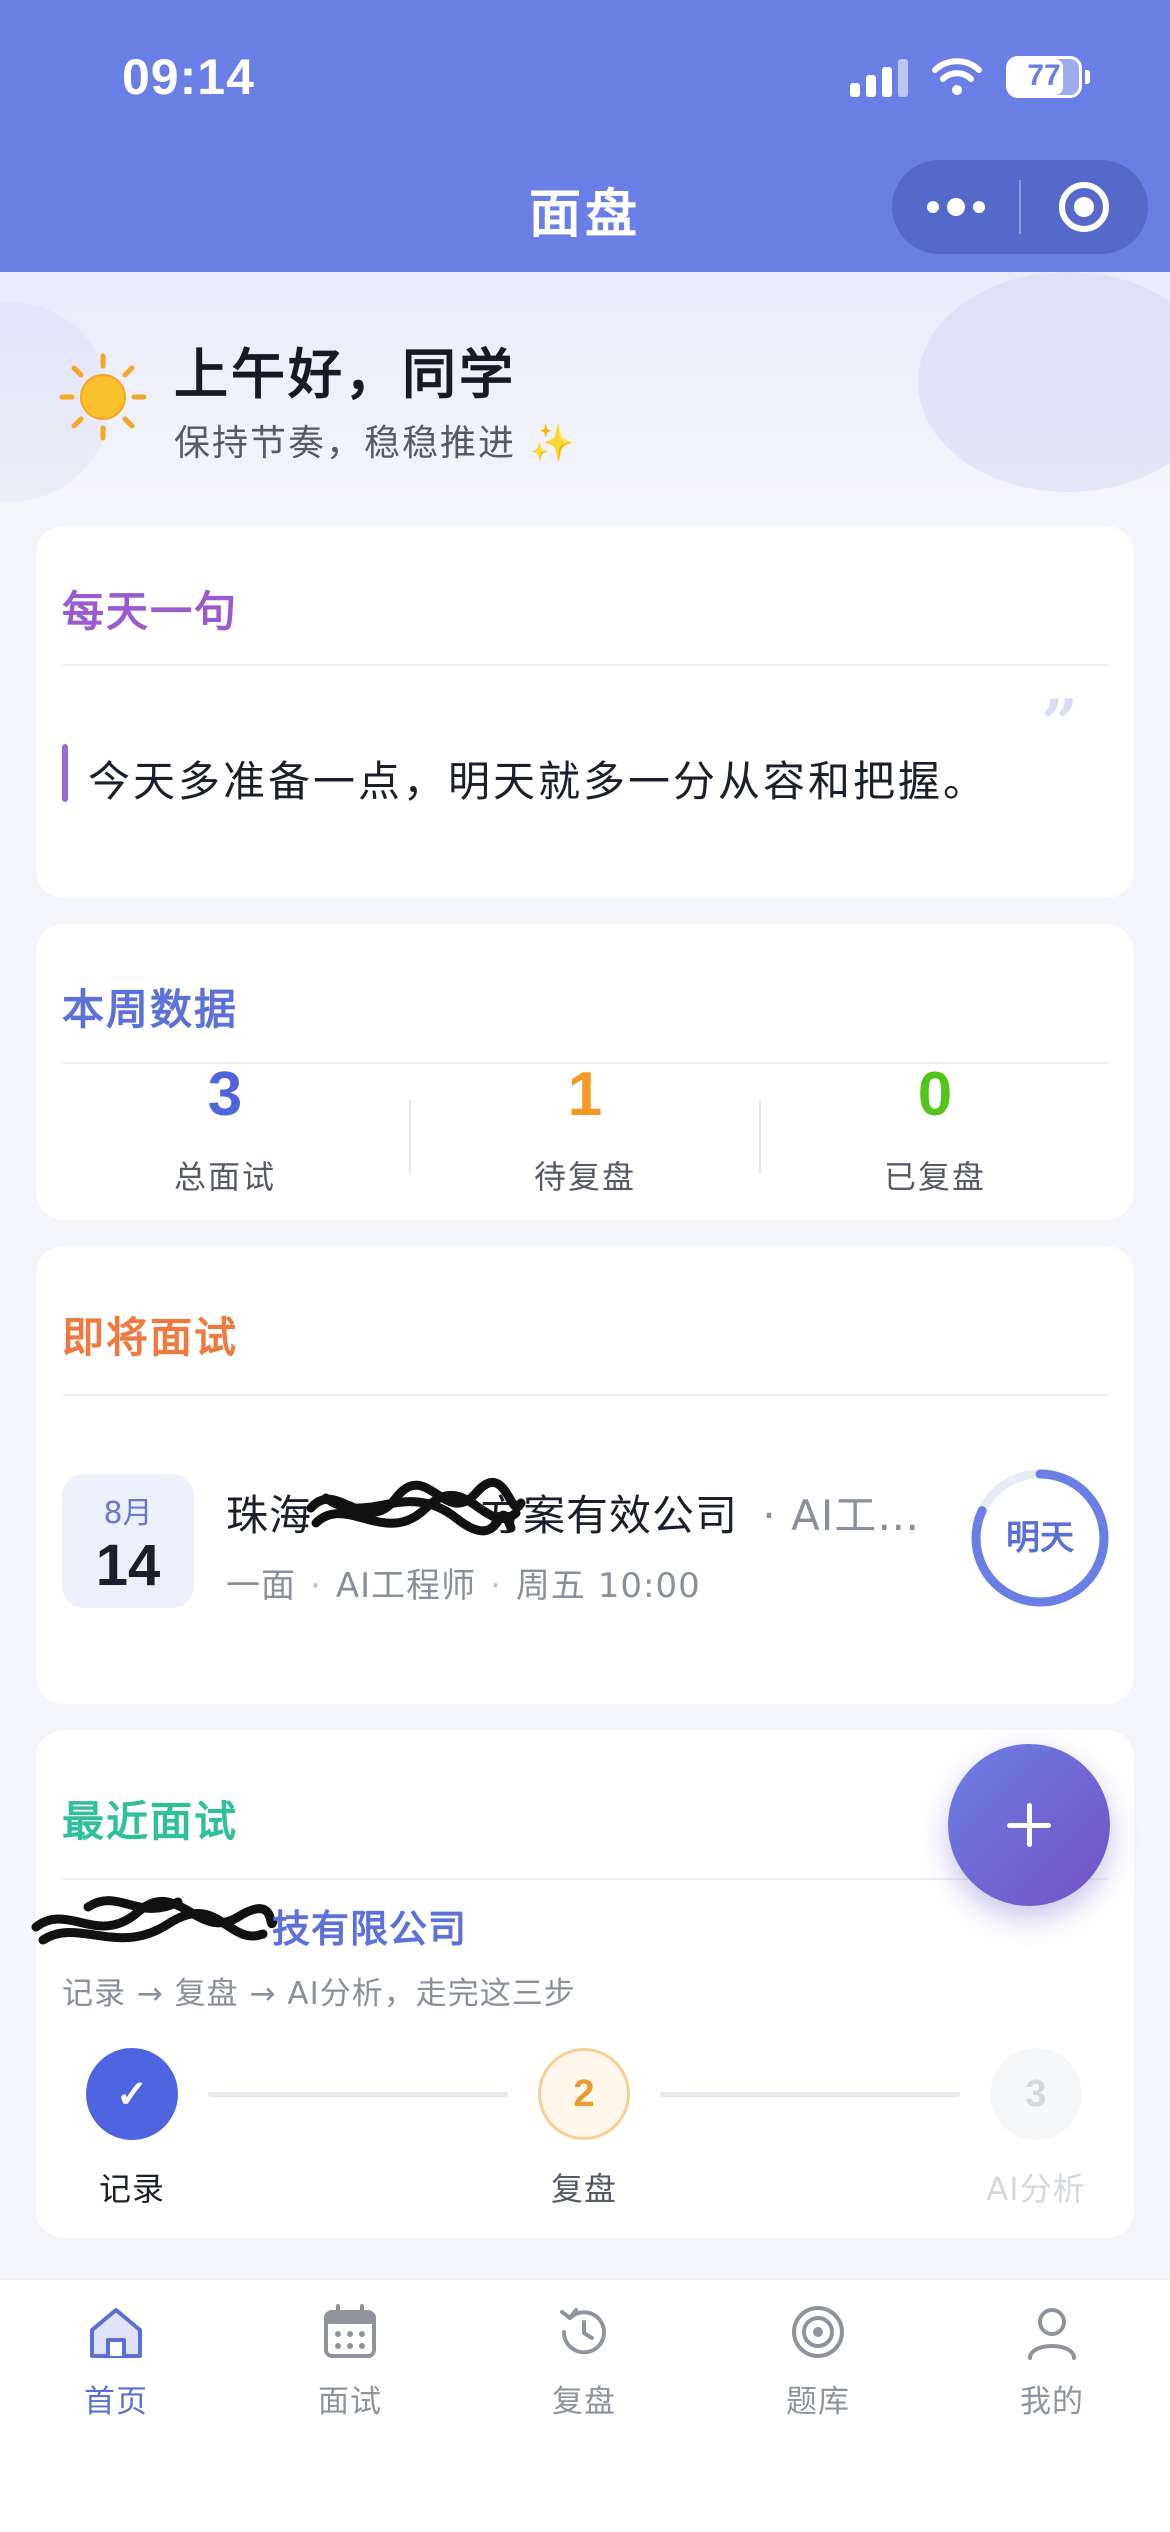  What do you see at coordinates (345, 443) in the screenshot?
I see `greeting-subtitle-text: 保持节奏，稳稳推进` at bounding box center [345, 443].